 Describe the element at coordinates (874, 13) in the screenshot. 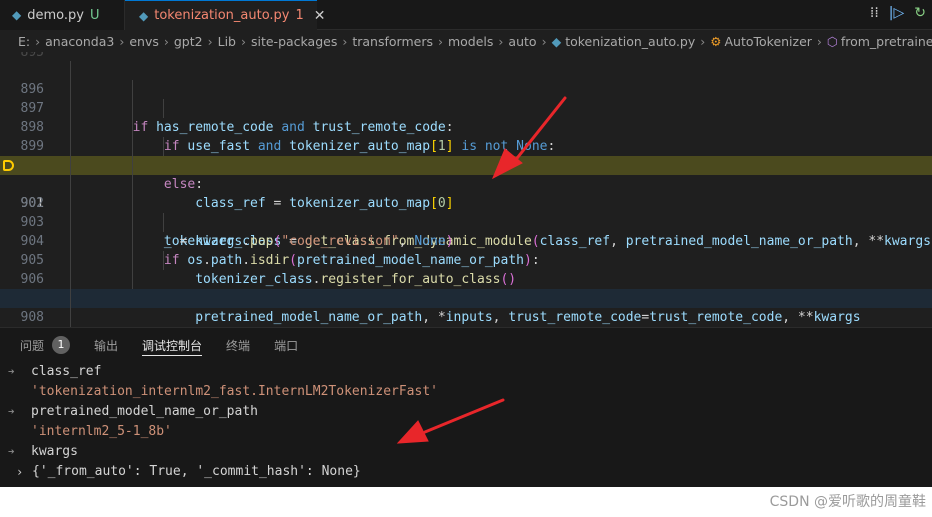

I see `debug-drag-handle-icon: ⁞⁞` at that location.